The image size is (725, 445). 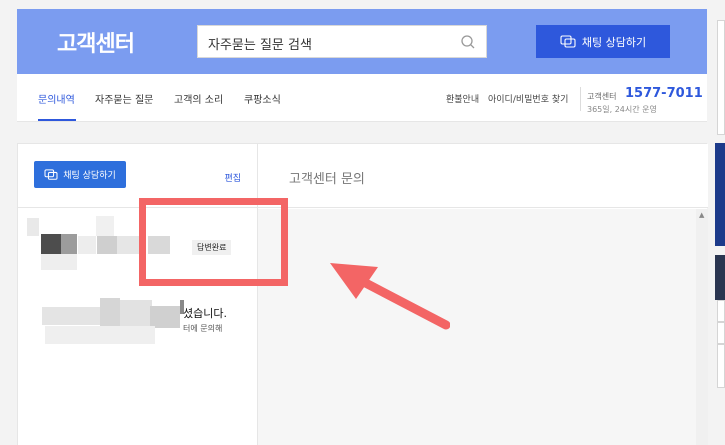 What do you see at coordinates (664, 93) in the screenshot?
I see `customer-center-phone: 1577-7011` at bounding box center [664, 93].